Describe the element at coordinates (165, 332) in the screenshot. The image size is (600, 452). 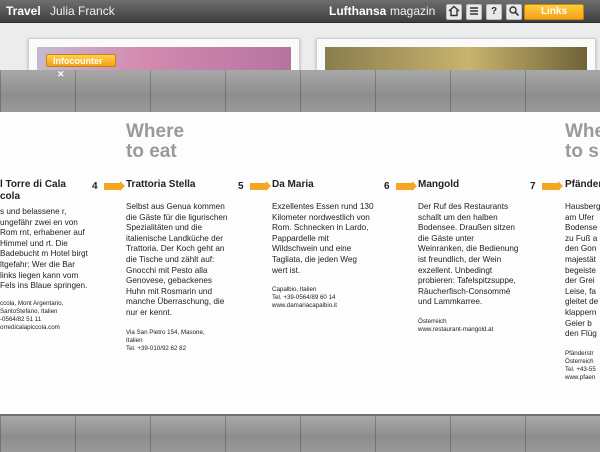
I see `address-line: Via San Pietro 154, Masone,` at that location.